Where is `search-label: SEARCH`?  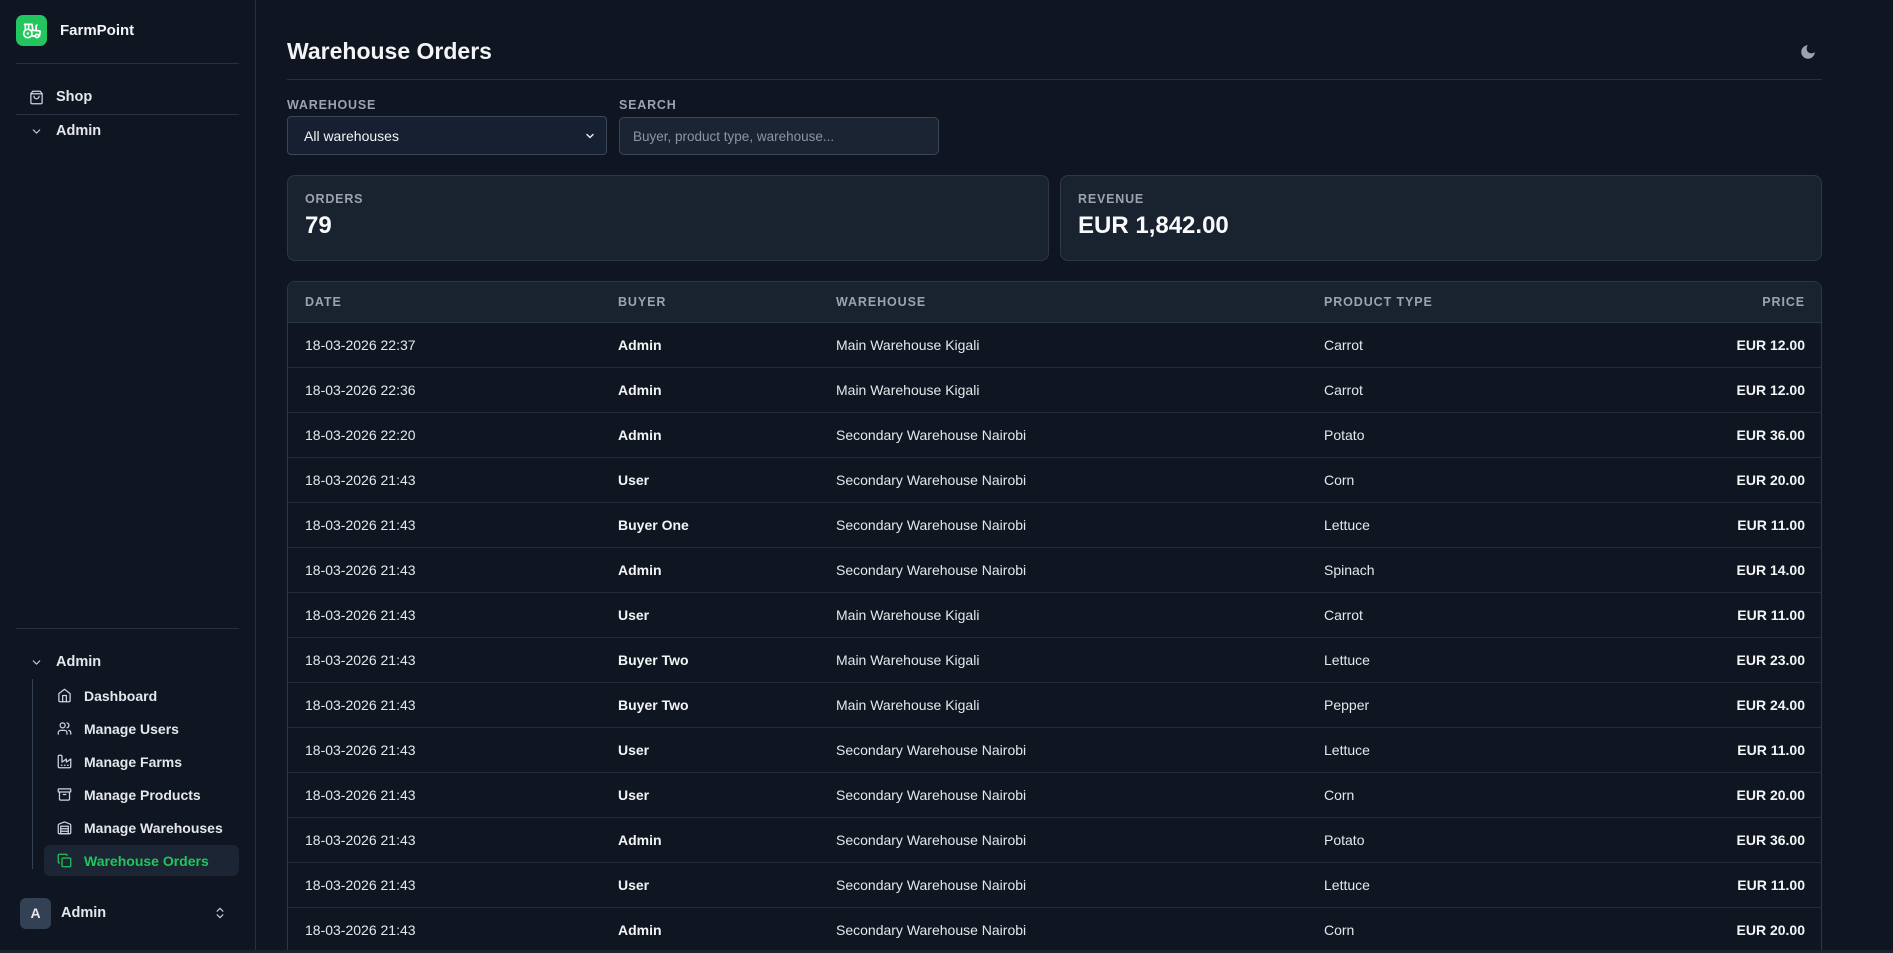
search-label: SEARCH is located at coordinates (648, 105).